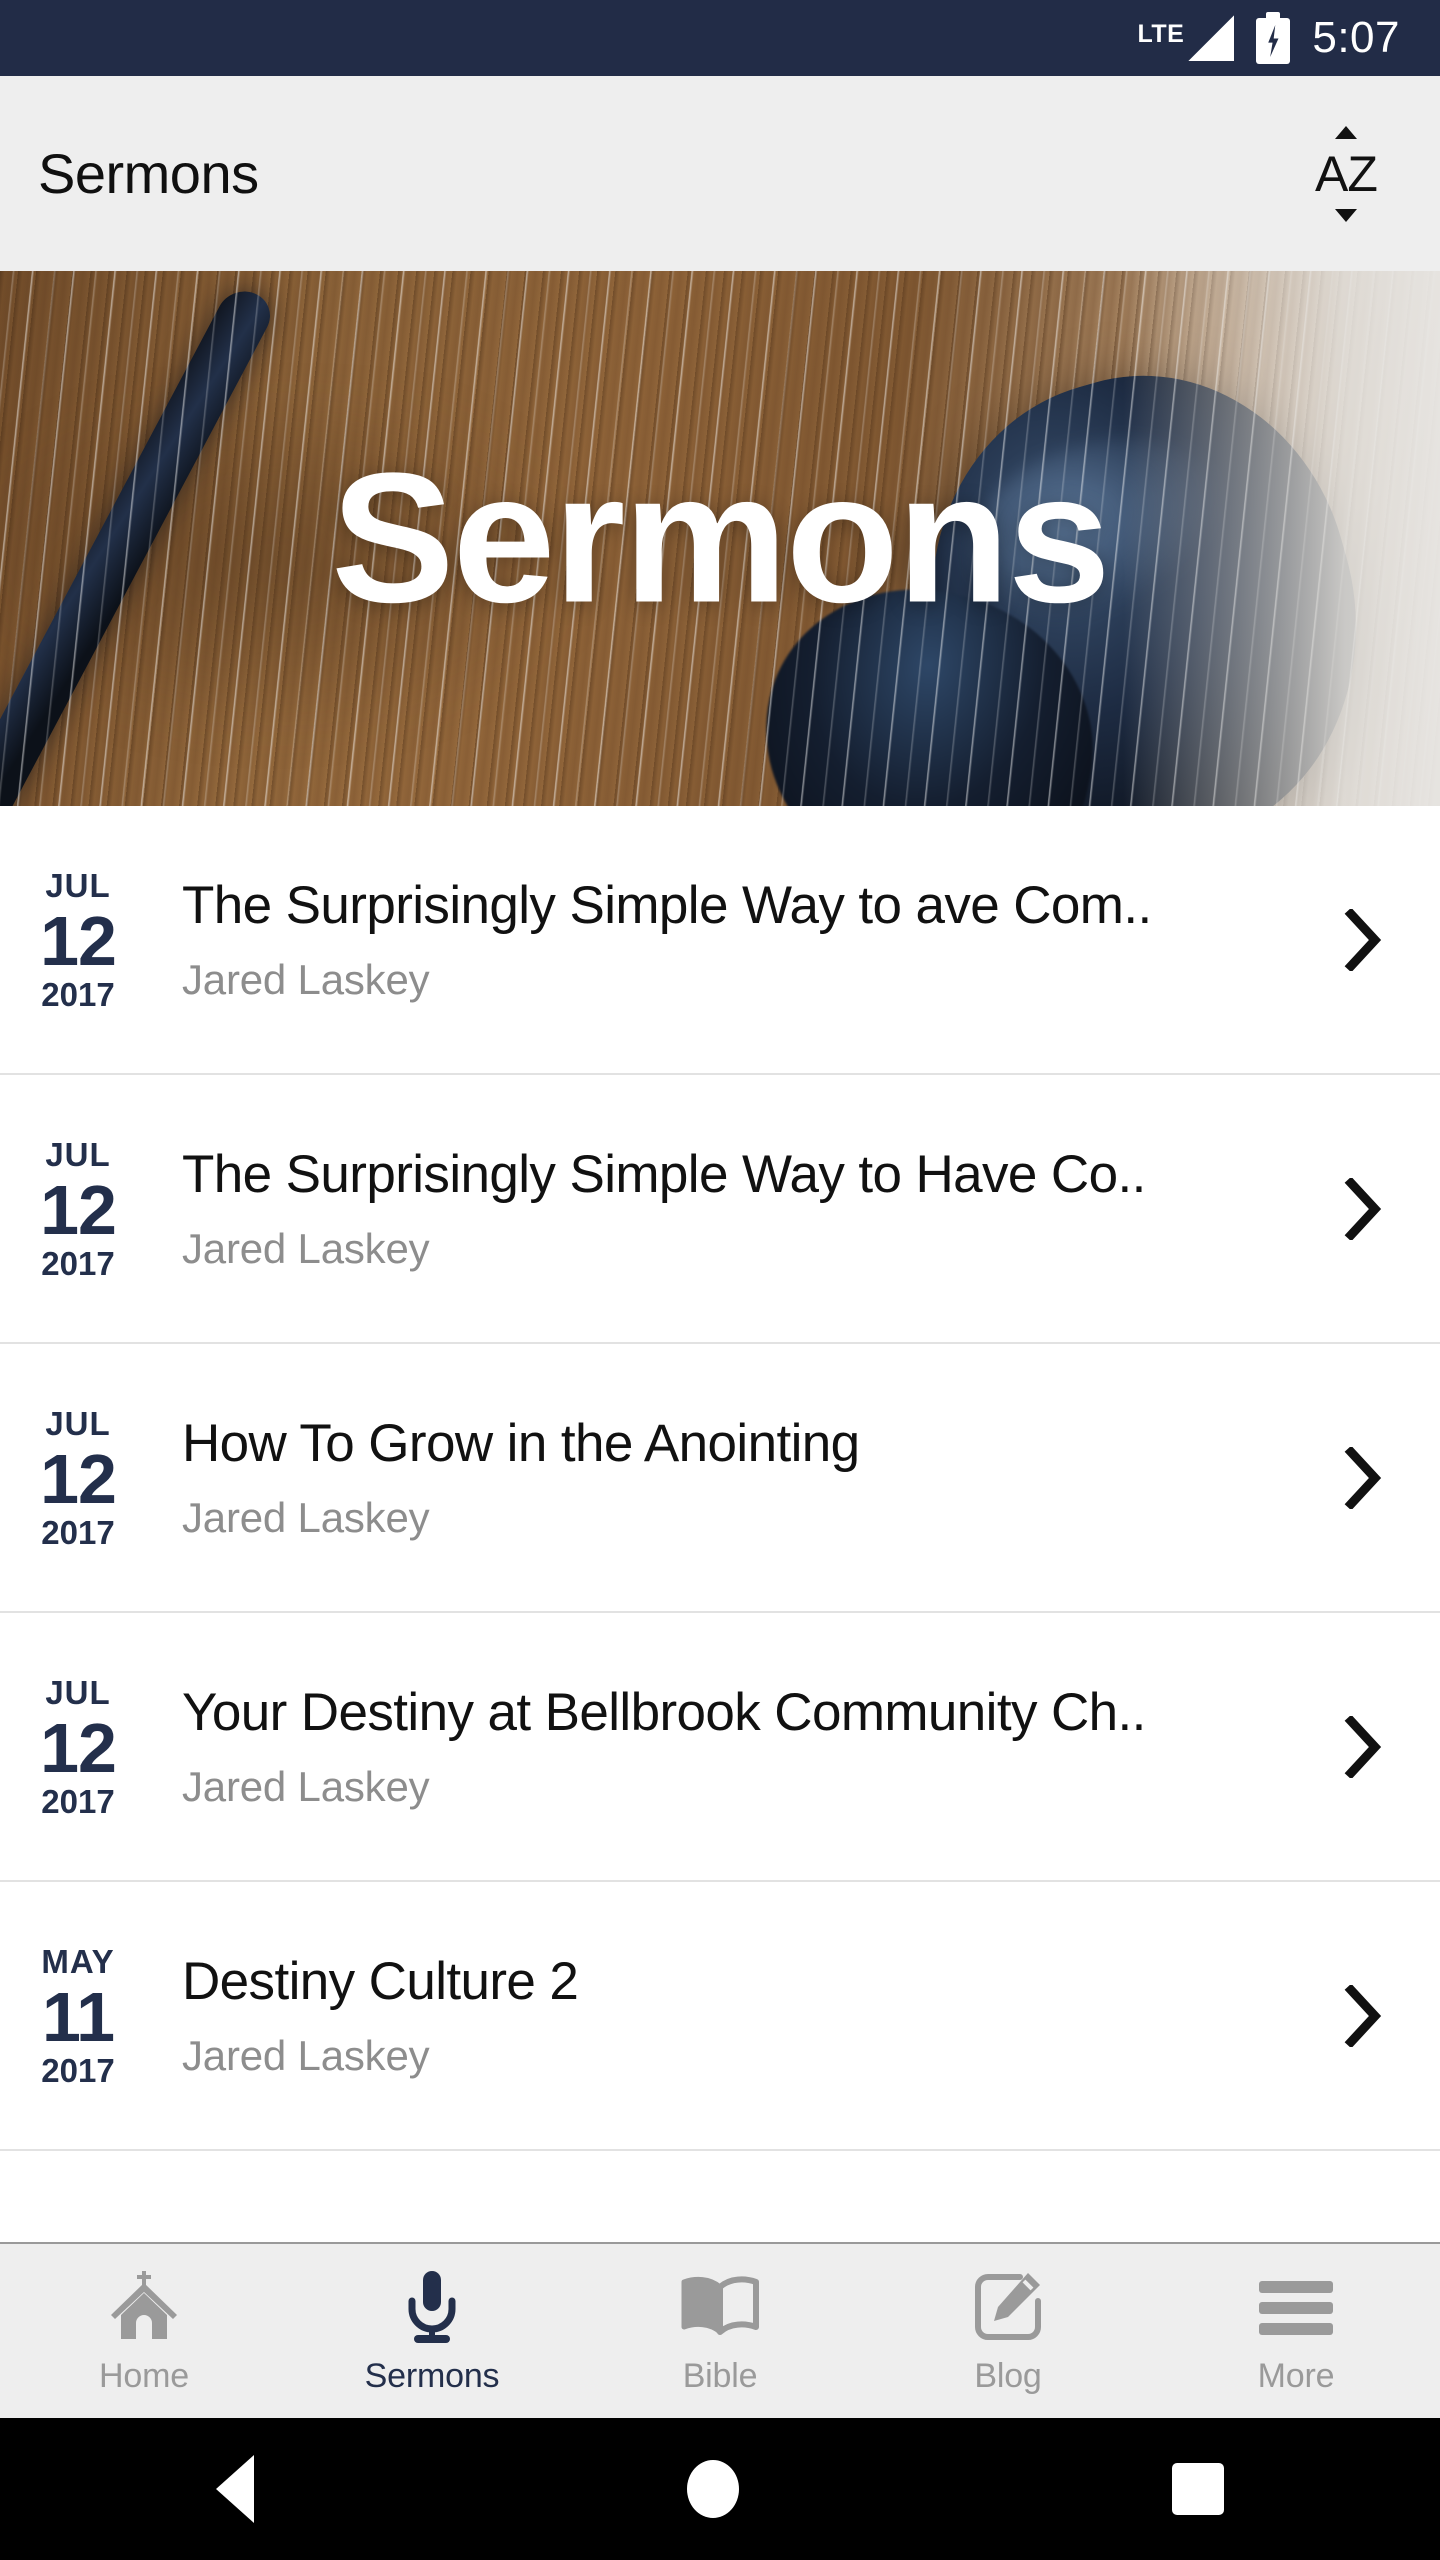 The height and width of the screenshot is (2560, 1440). I want to click on date-month: MAY, so click(78, 1961).